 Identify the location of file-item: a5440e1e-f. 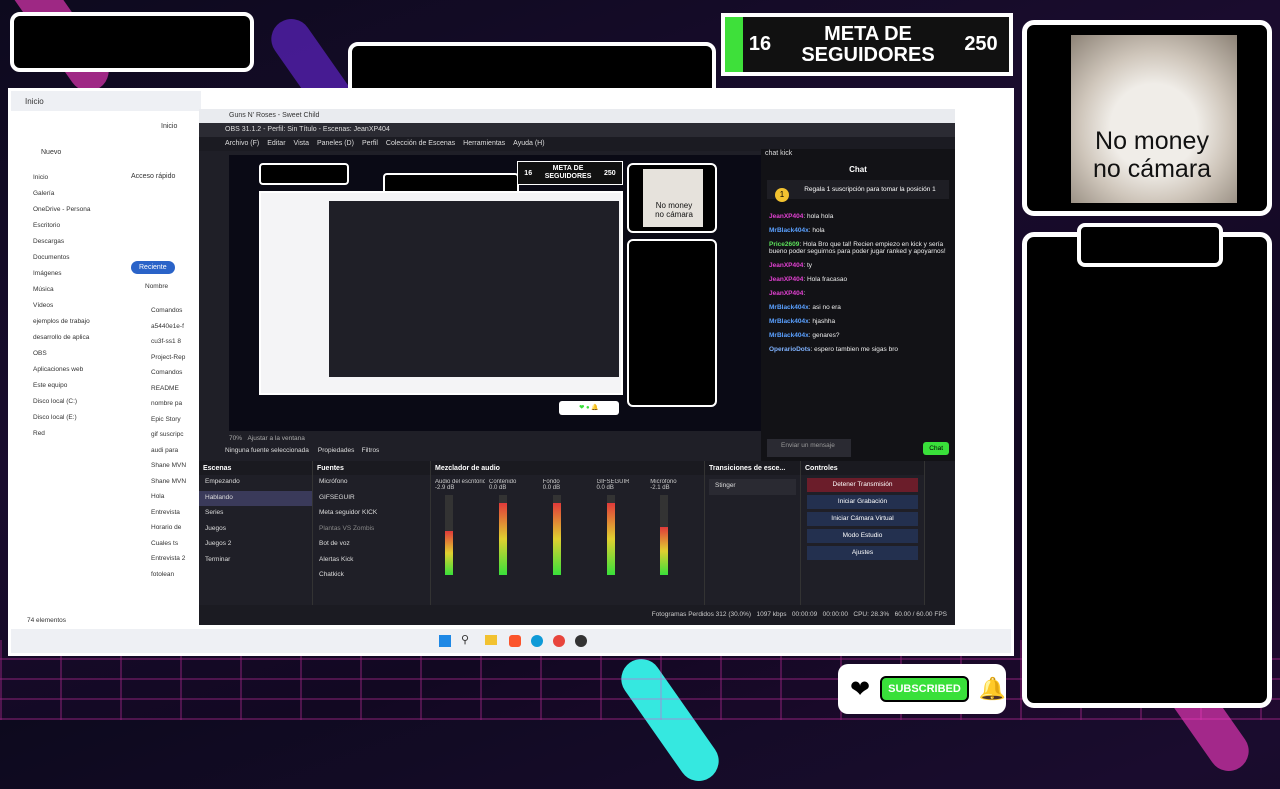
(160, 331).